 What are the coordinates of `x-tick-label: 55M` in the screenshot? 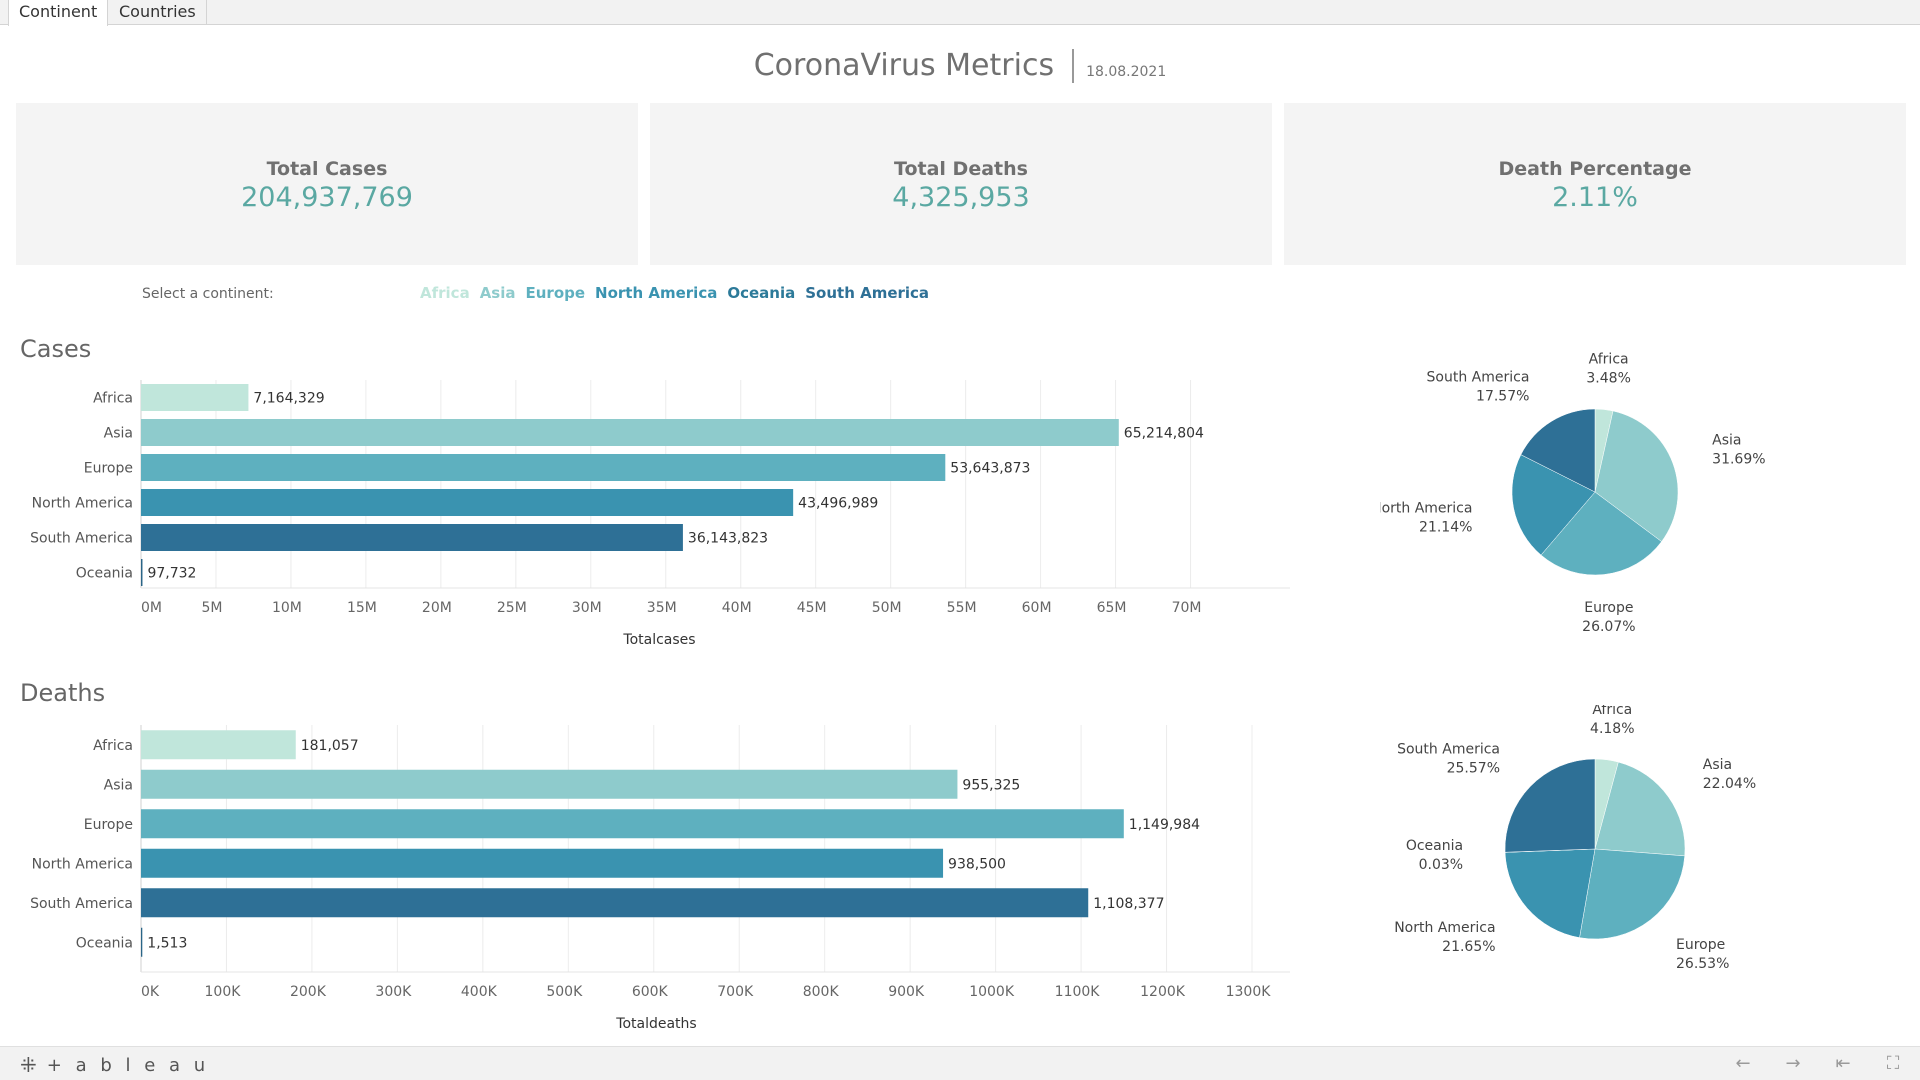 It's located at (962, 608).